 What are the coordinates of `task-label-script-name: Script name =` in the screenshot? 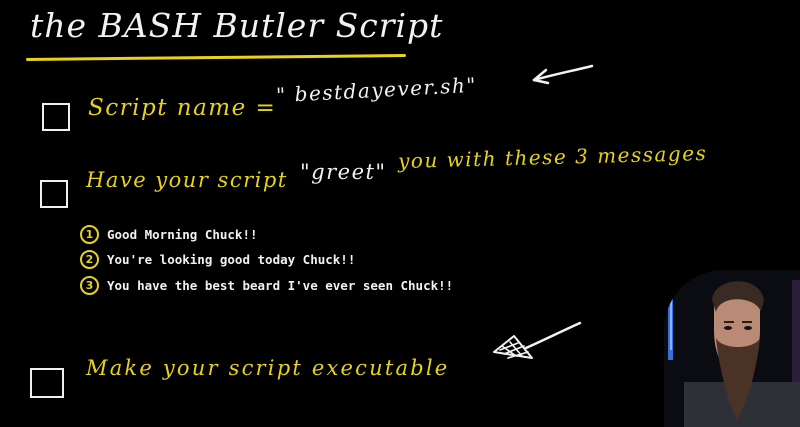 It's located at (182, 108).